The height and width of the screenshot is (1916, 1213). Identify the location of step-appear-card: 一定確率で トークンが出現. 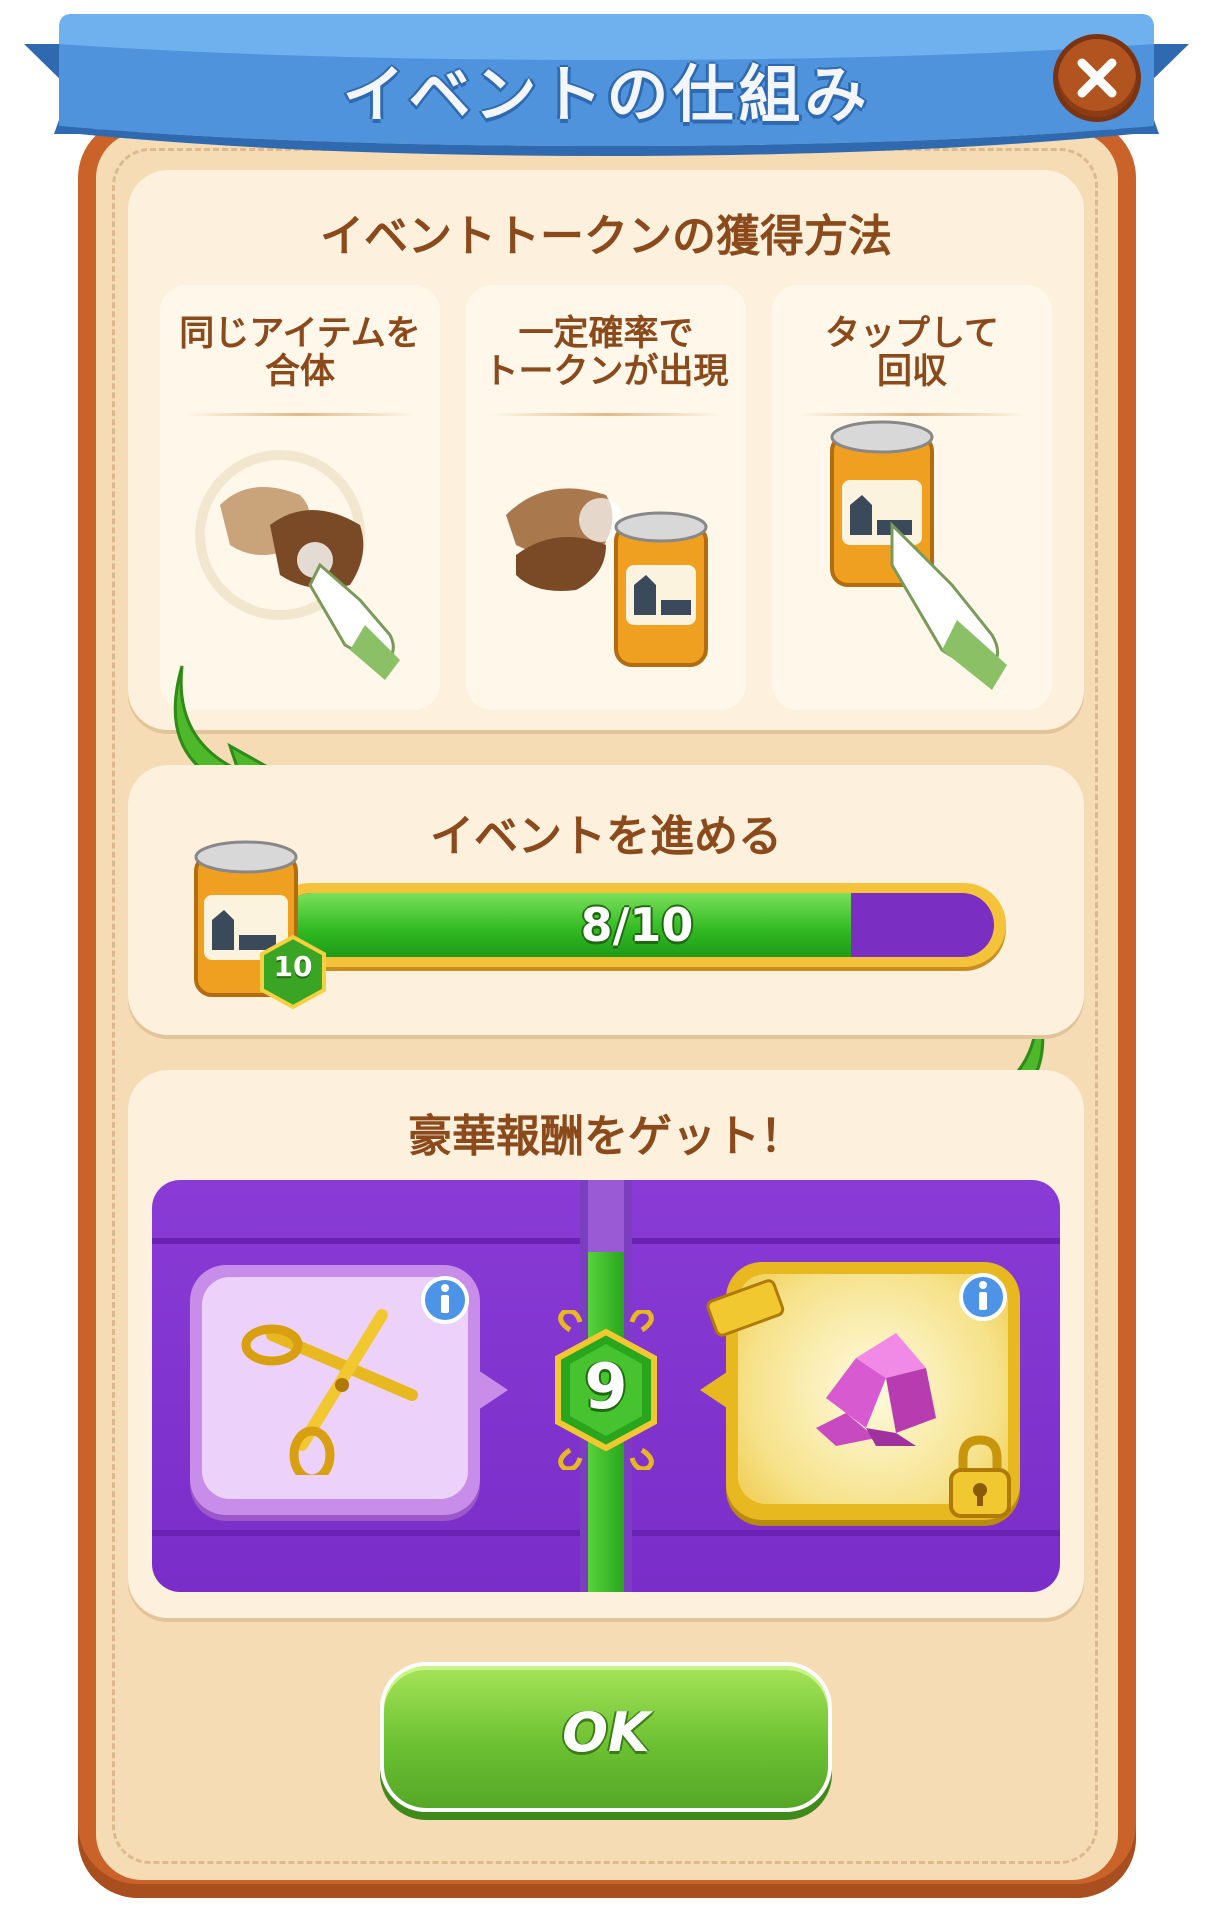
(606, 497).